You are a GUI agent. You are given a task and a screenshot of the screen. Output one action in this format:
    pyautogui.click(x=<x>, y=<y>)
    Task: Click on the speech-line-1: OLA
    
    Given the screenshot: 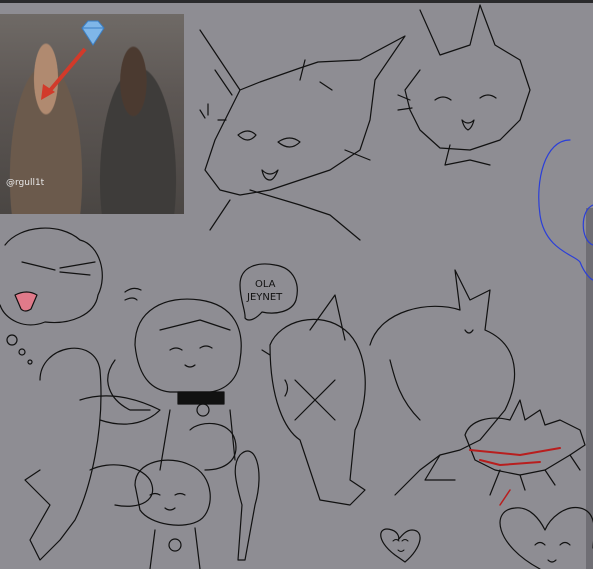 What is the action you would take?
    pyautogui.click(x=265, y=284)
    